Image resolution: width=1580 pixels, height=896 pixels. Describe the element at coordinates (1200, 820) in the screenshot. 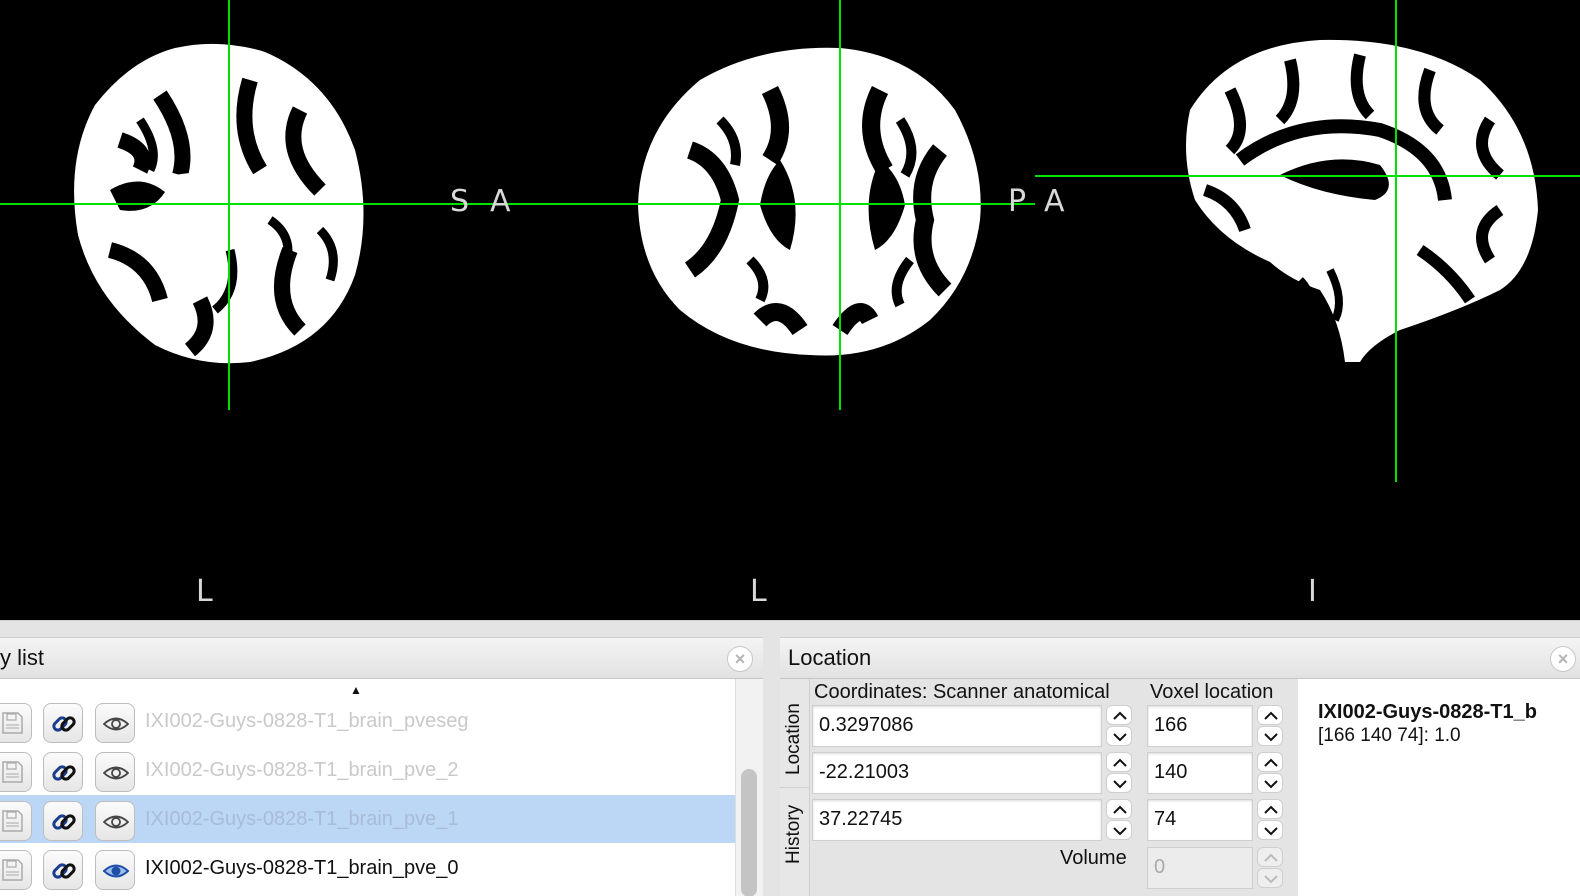

I see `voxel-z-field: 74` at that location.